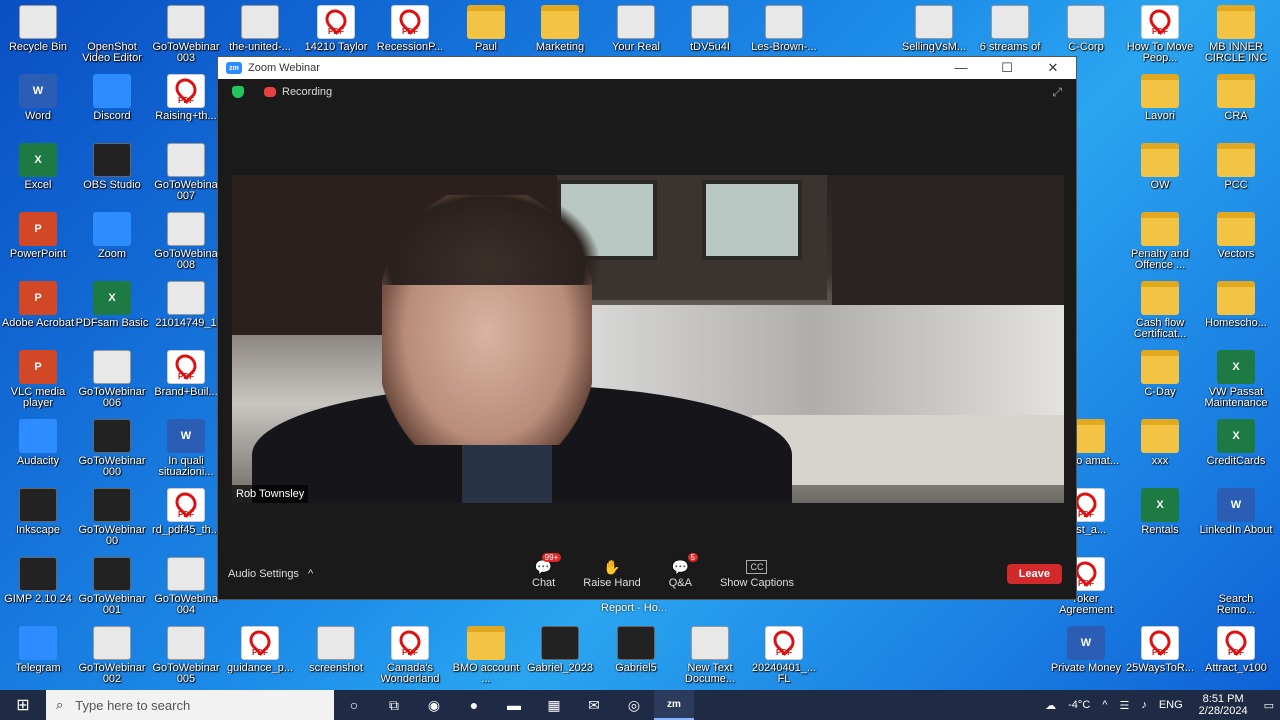 This screenshot has width=1280, height=720. What do you see at coordinates (186, 659) in the screenshot?
I see `desktop-icon: GoToWebinar 005` at bounding box center [186, 659].